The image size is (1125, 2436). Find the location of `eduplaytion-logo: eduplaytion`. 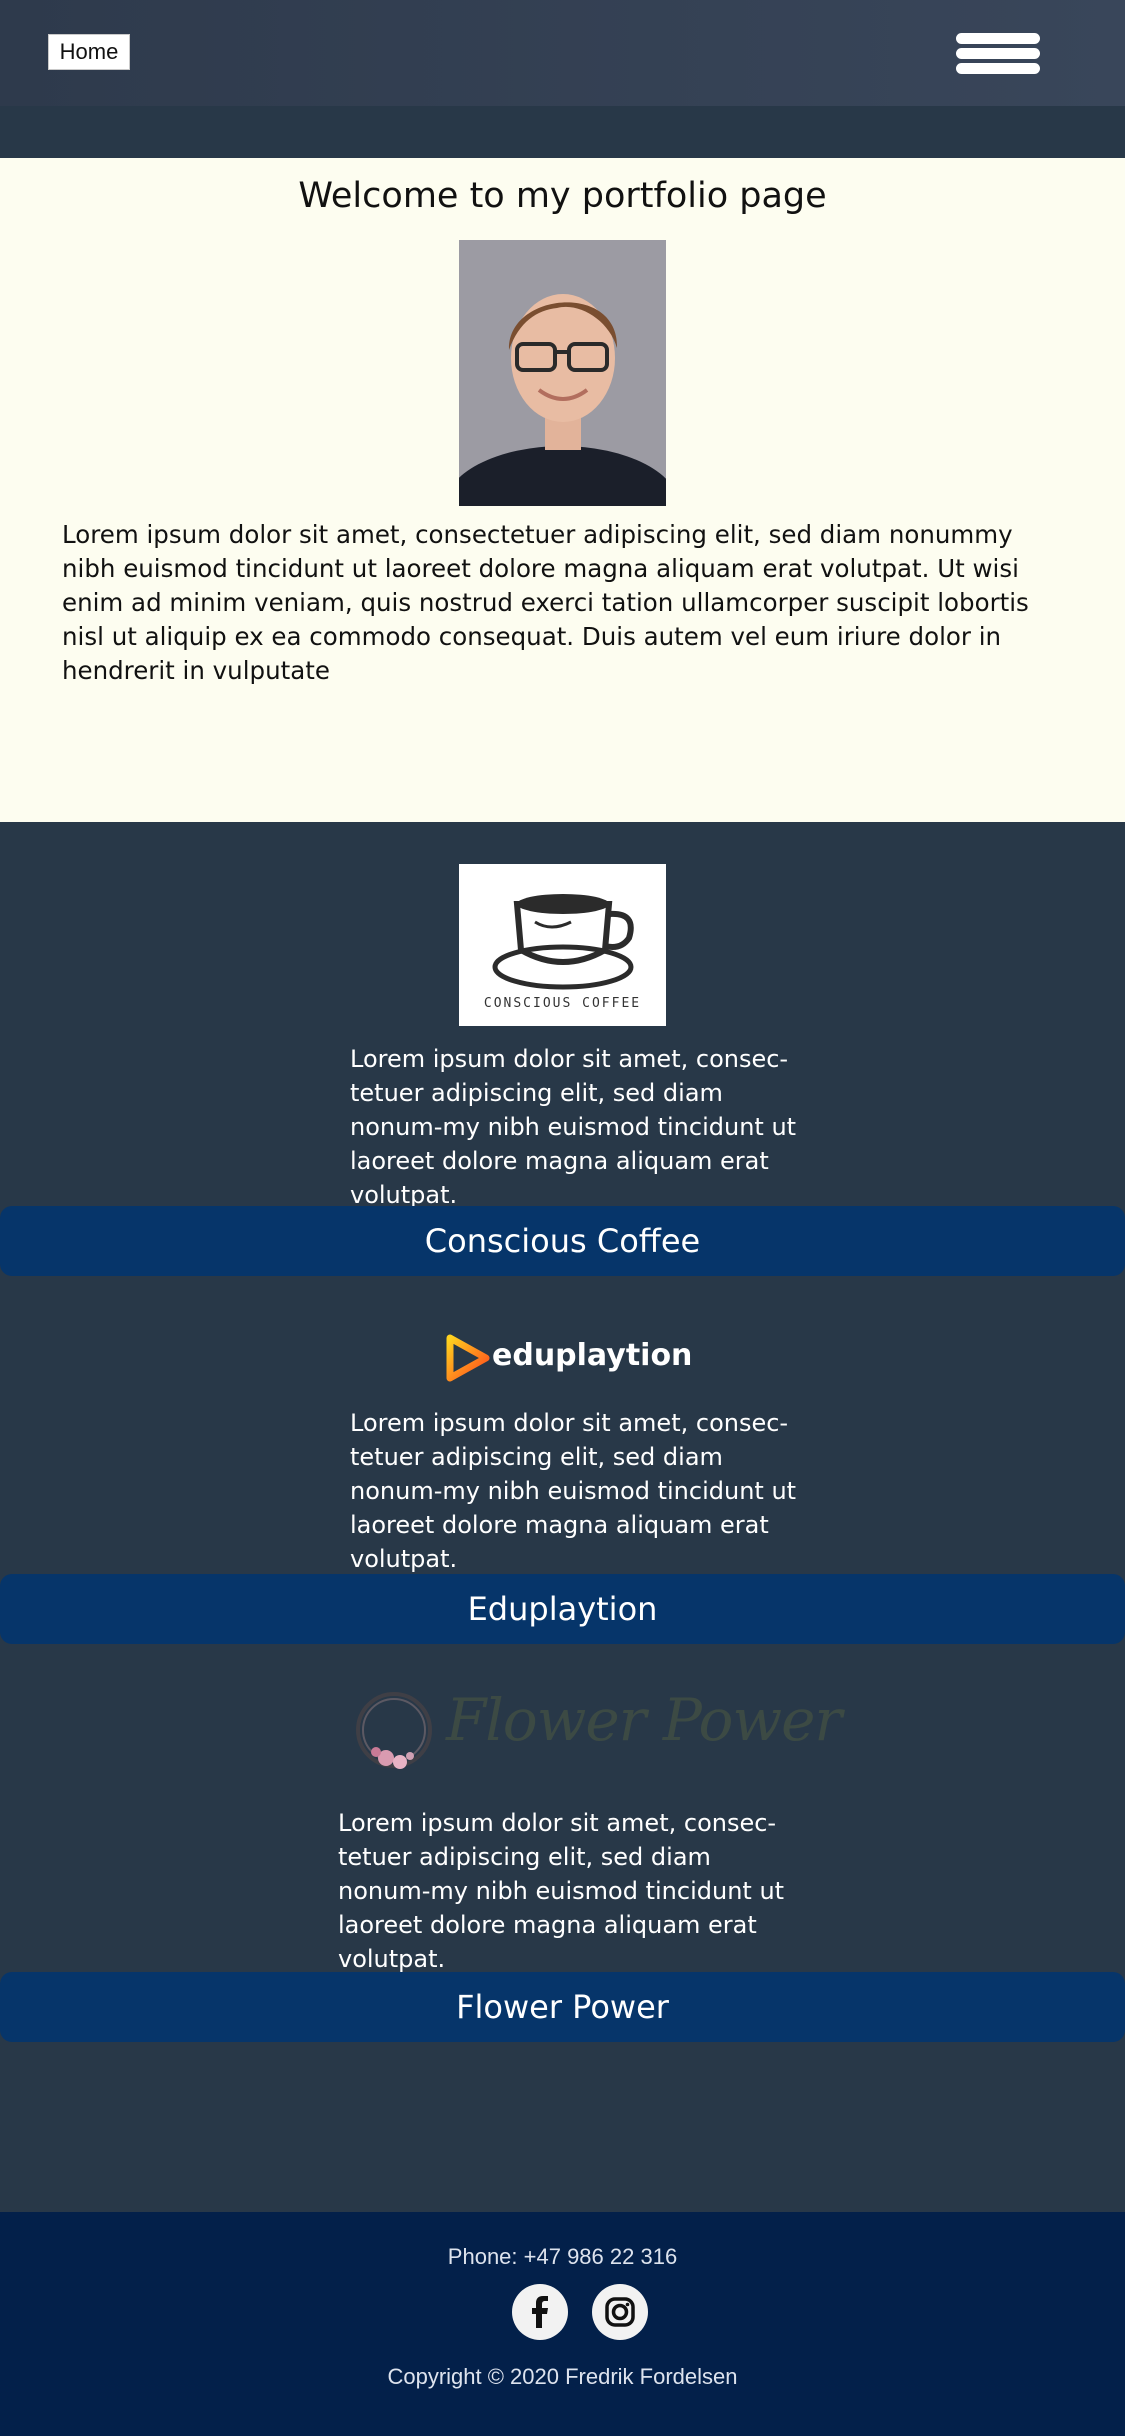

eduplaytion-logo: eduplaytion is located at coordinates (569, 1359).